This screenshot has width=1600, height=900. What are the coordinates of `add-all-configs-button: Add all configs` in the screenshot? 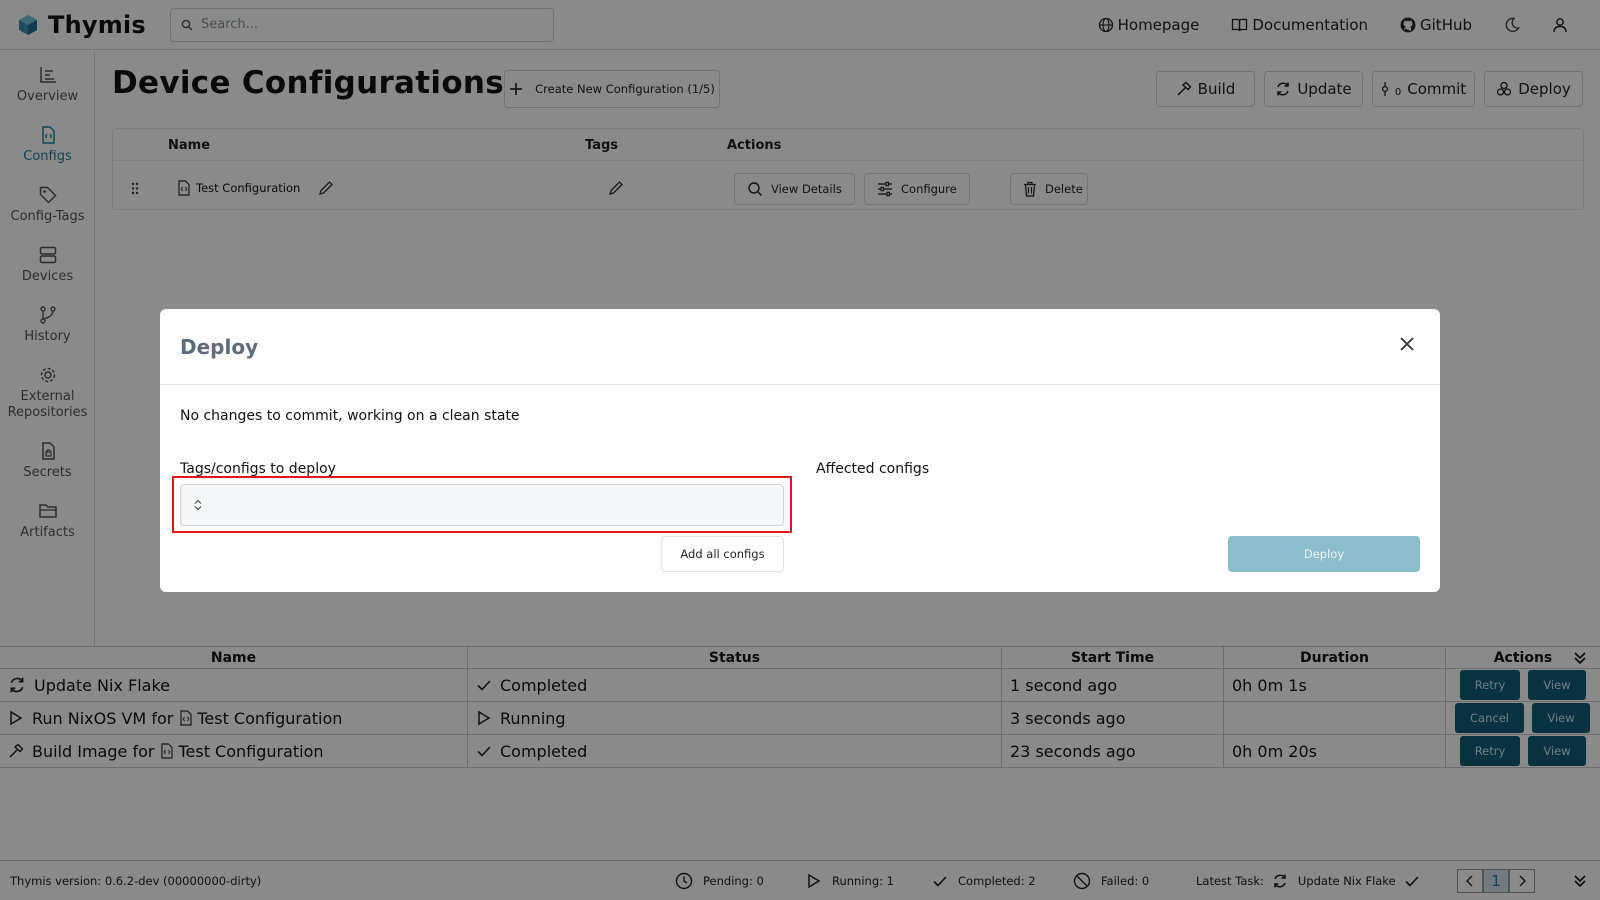 It's located at (722, 554).